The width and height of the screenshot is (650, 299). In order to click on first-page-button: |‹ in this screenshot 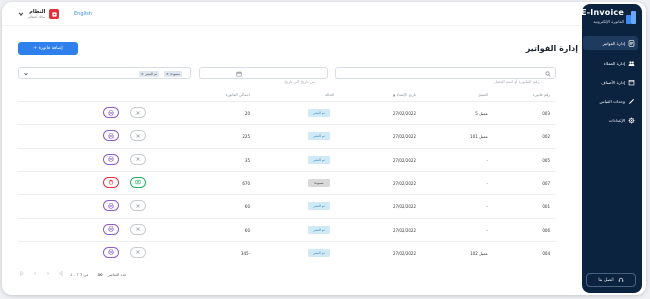, I will do `click(22, 274)`.